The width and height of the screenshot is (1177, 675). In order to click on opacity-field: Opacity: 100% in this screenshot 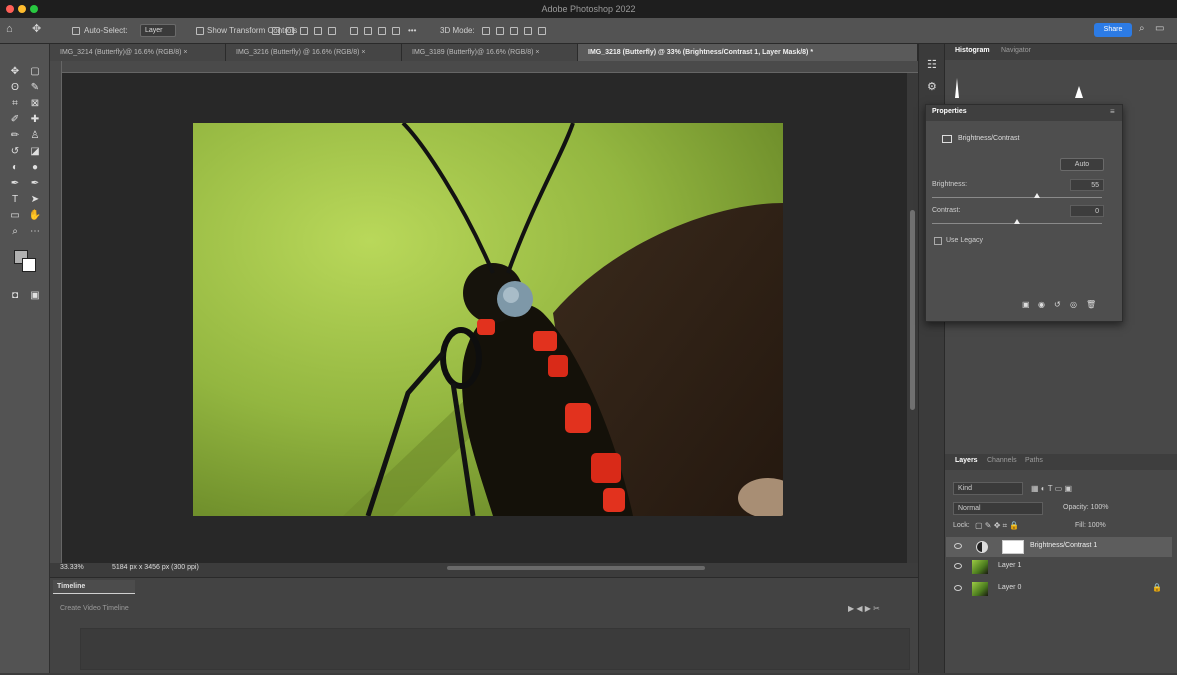, I will do `click(1086, 507)`.